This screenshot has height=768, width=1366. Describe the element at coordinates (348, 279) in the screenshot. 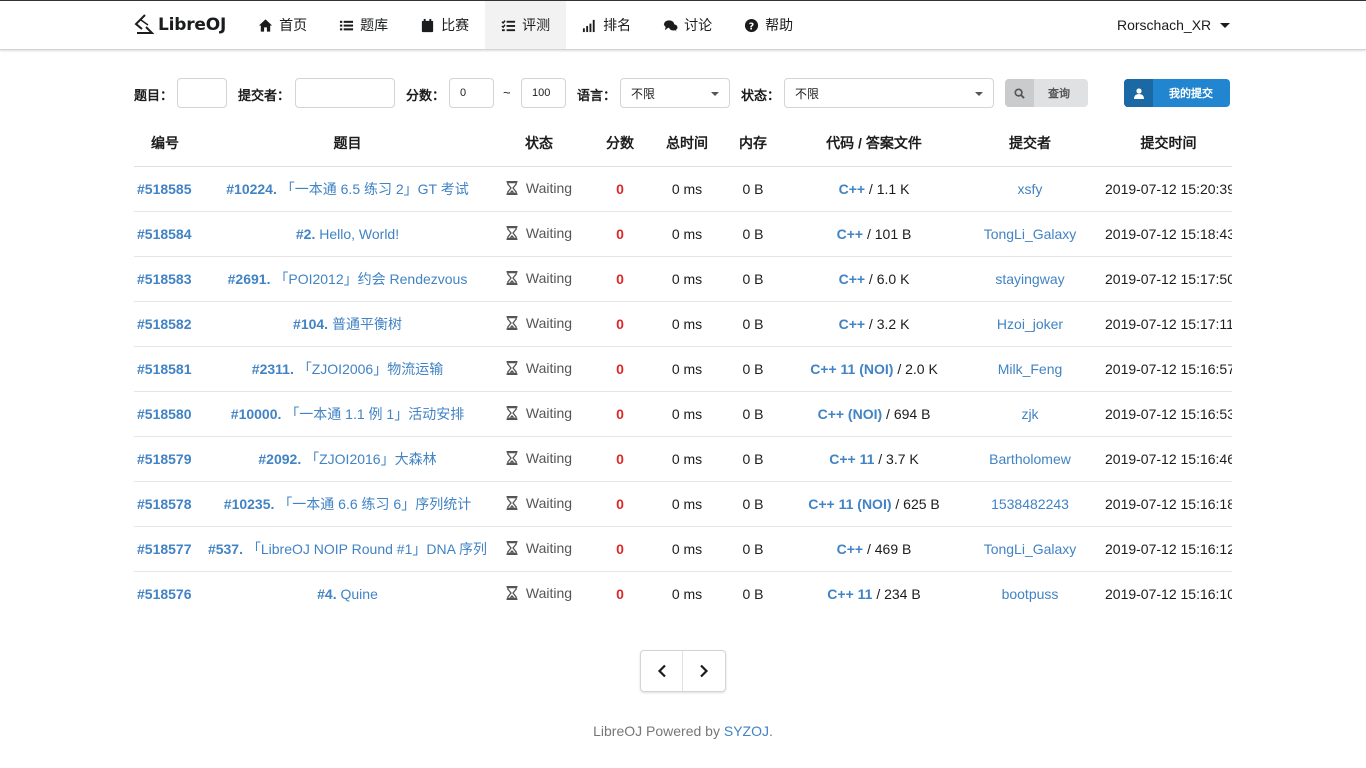

I see `problem-link: #2691. 「POI2012」约会 Rendezvous` at that location.